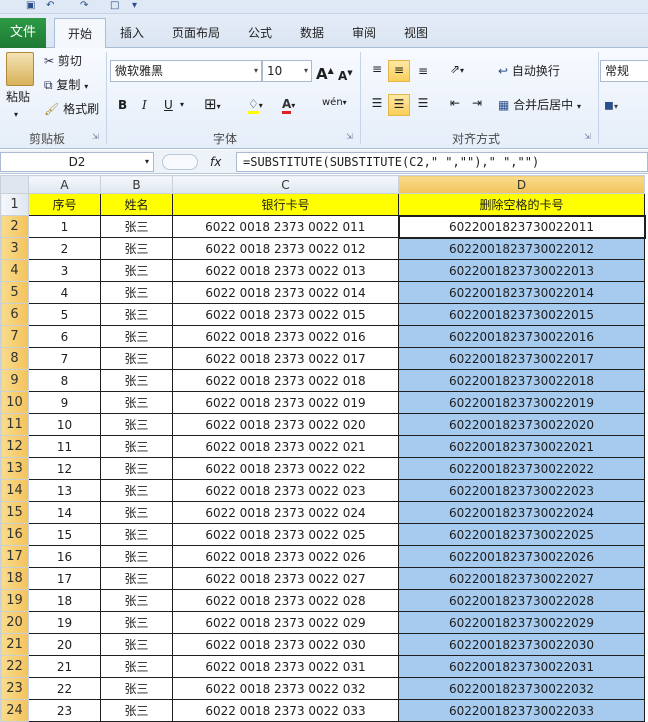 The width and height of the screenshot is (648, 722). What do you see at coordinates (64, 468) in the screenshot?
I see `table-cell: 12` at bounding box center [64, 468].